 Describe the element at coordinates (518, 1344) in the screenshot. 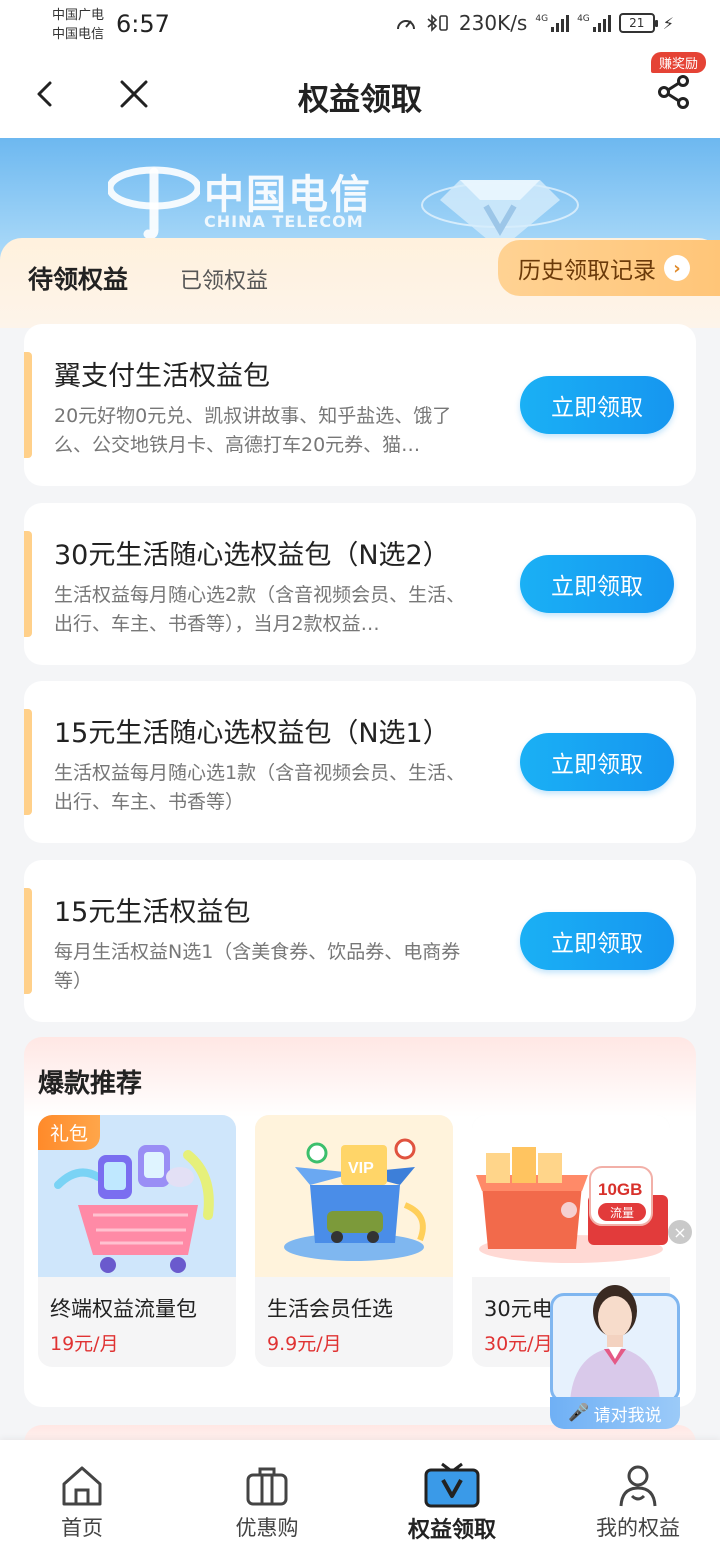

I see `product-price: 30元/月` at that location.